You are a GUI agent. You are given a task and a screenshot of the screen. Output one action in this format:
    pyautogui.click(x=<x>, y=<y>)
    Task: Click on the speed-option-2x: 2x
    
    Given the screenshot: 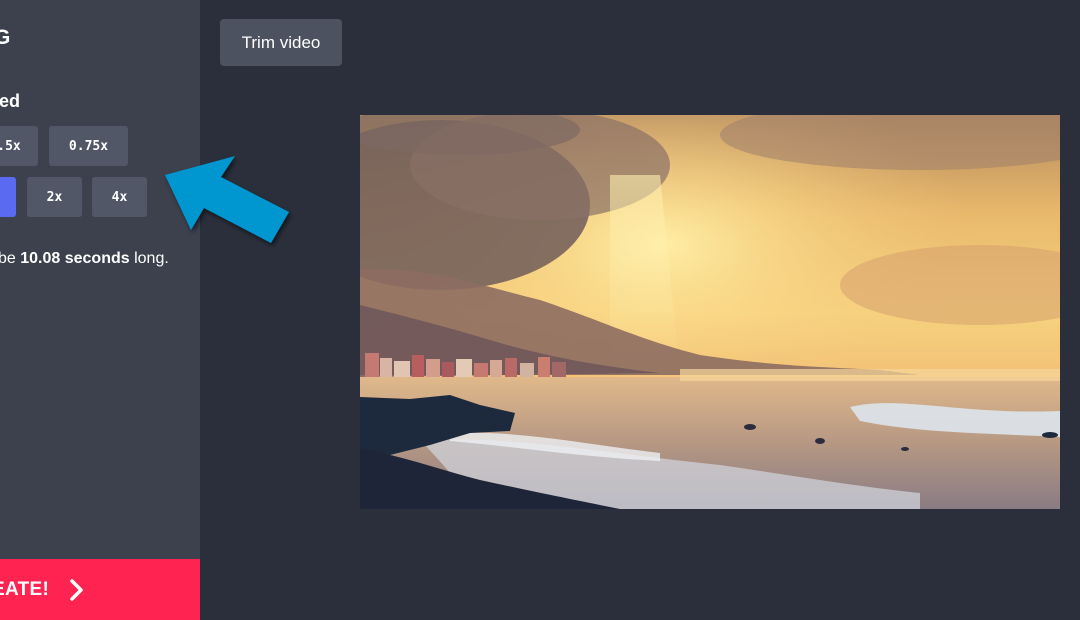 What is the action you would take?
    pyautogui.click(x=54, y=197)
    